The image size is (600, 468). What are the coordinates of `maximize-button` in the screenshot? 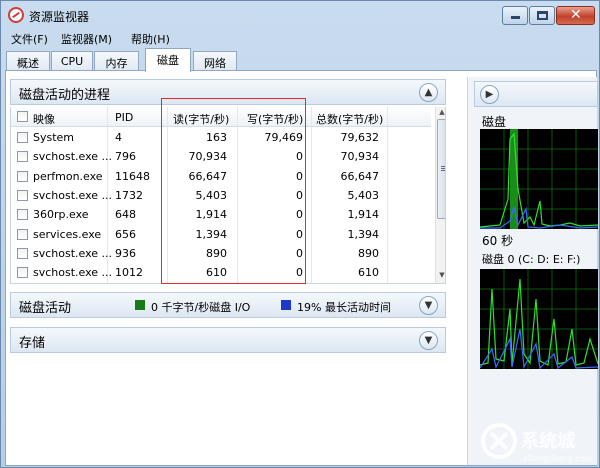 It's located at (542, 15).